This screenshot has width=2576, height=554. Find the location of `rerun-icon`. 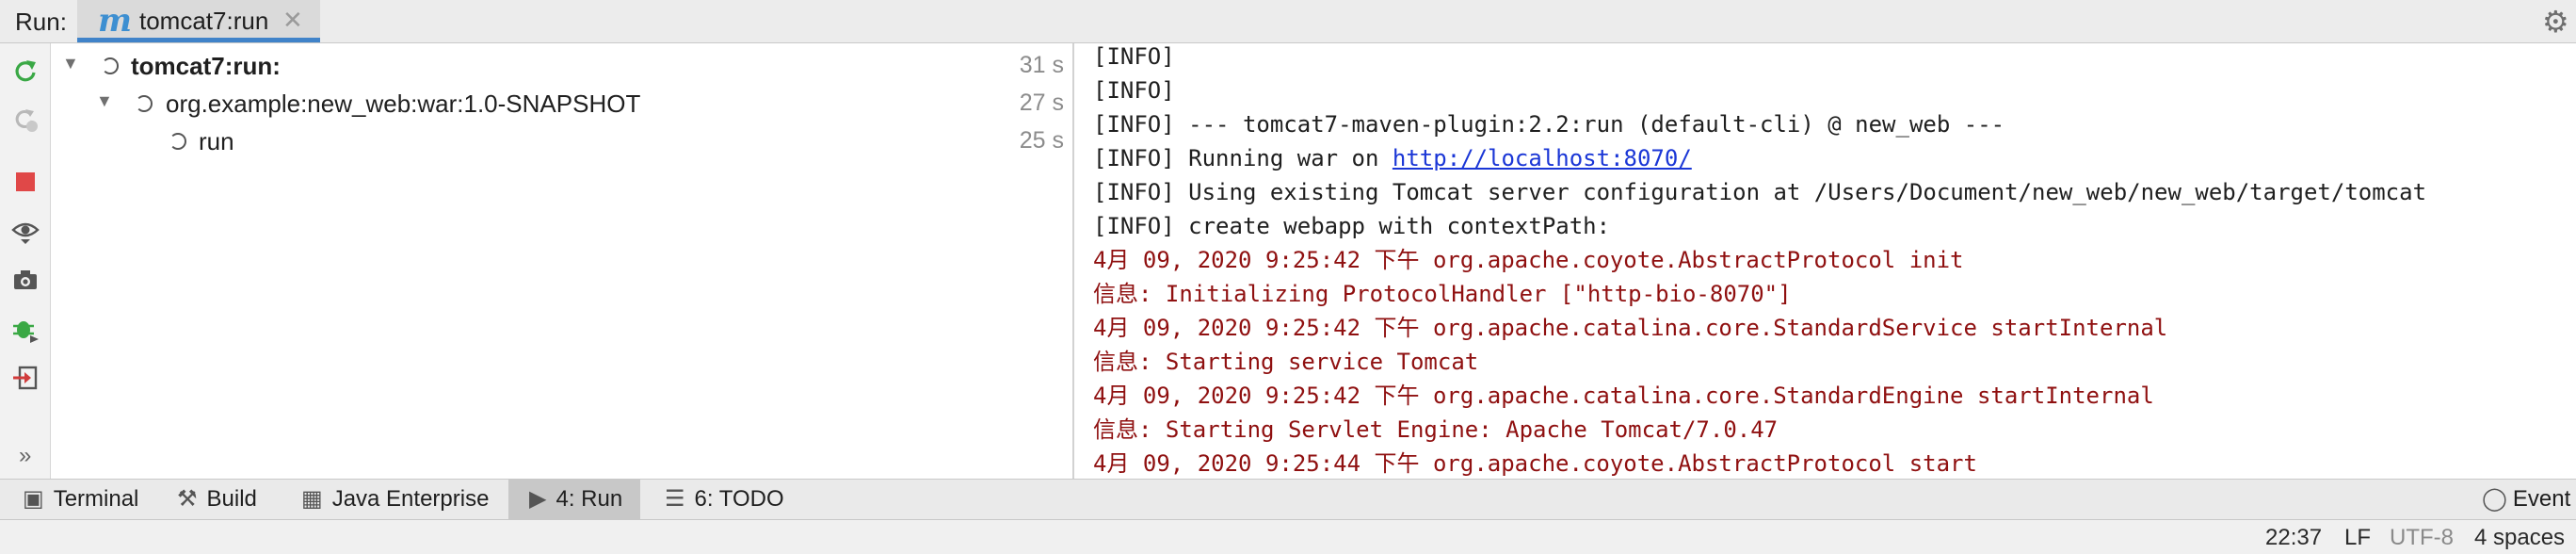

rerun-icon is located at coordinates (25, 71).